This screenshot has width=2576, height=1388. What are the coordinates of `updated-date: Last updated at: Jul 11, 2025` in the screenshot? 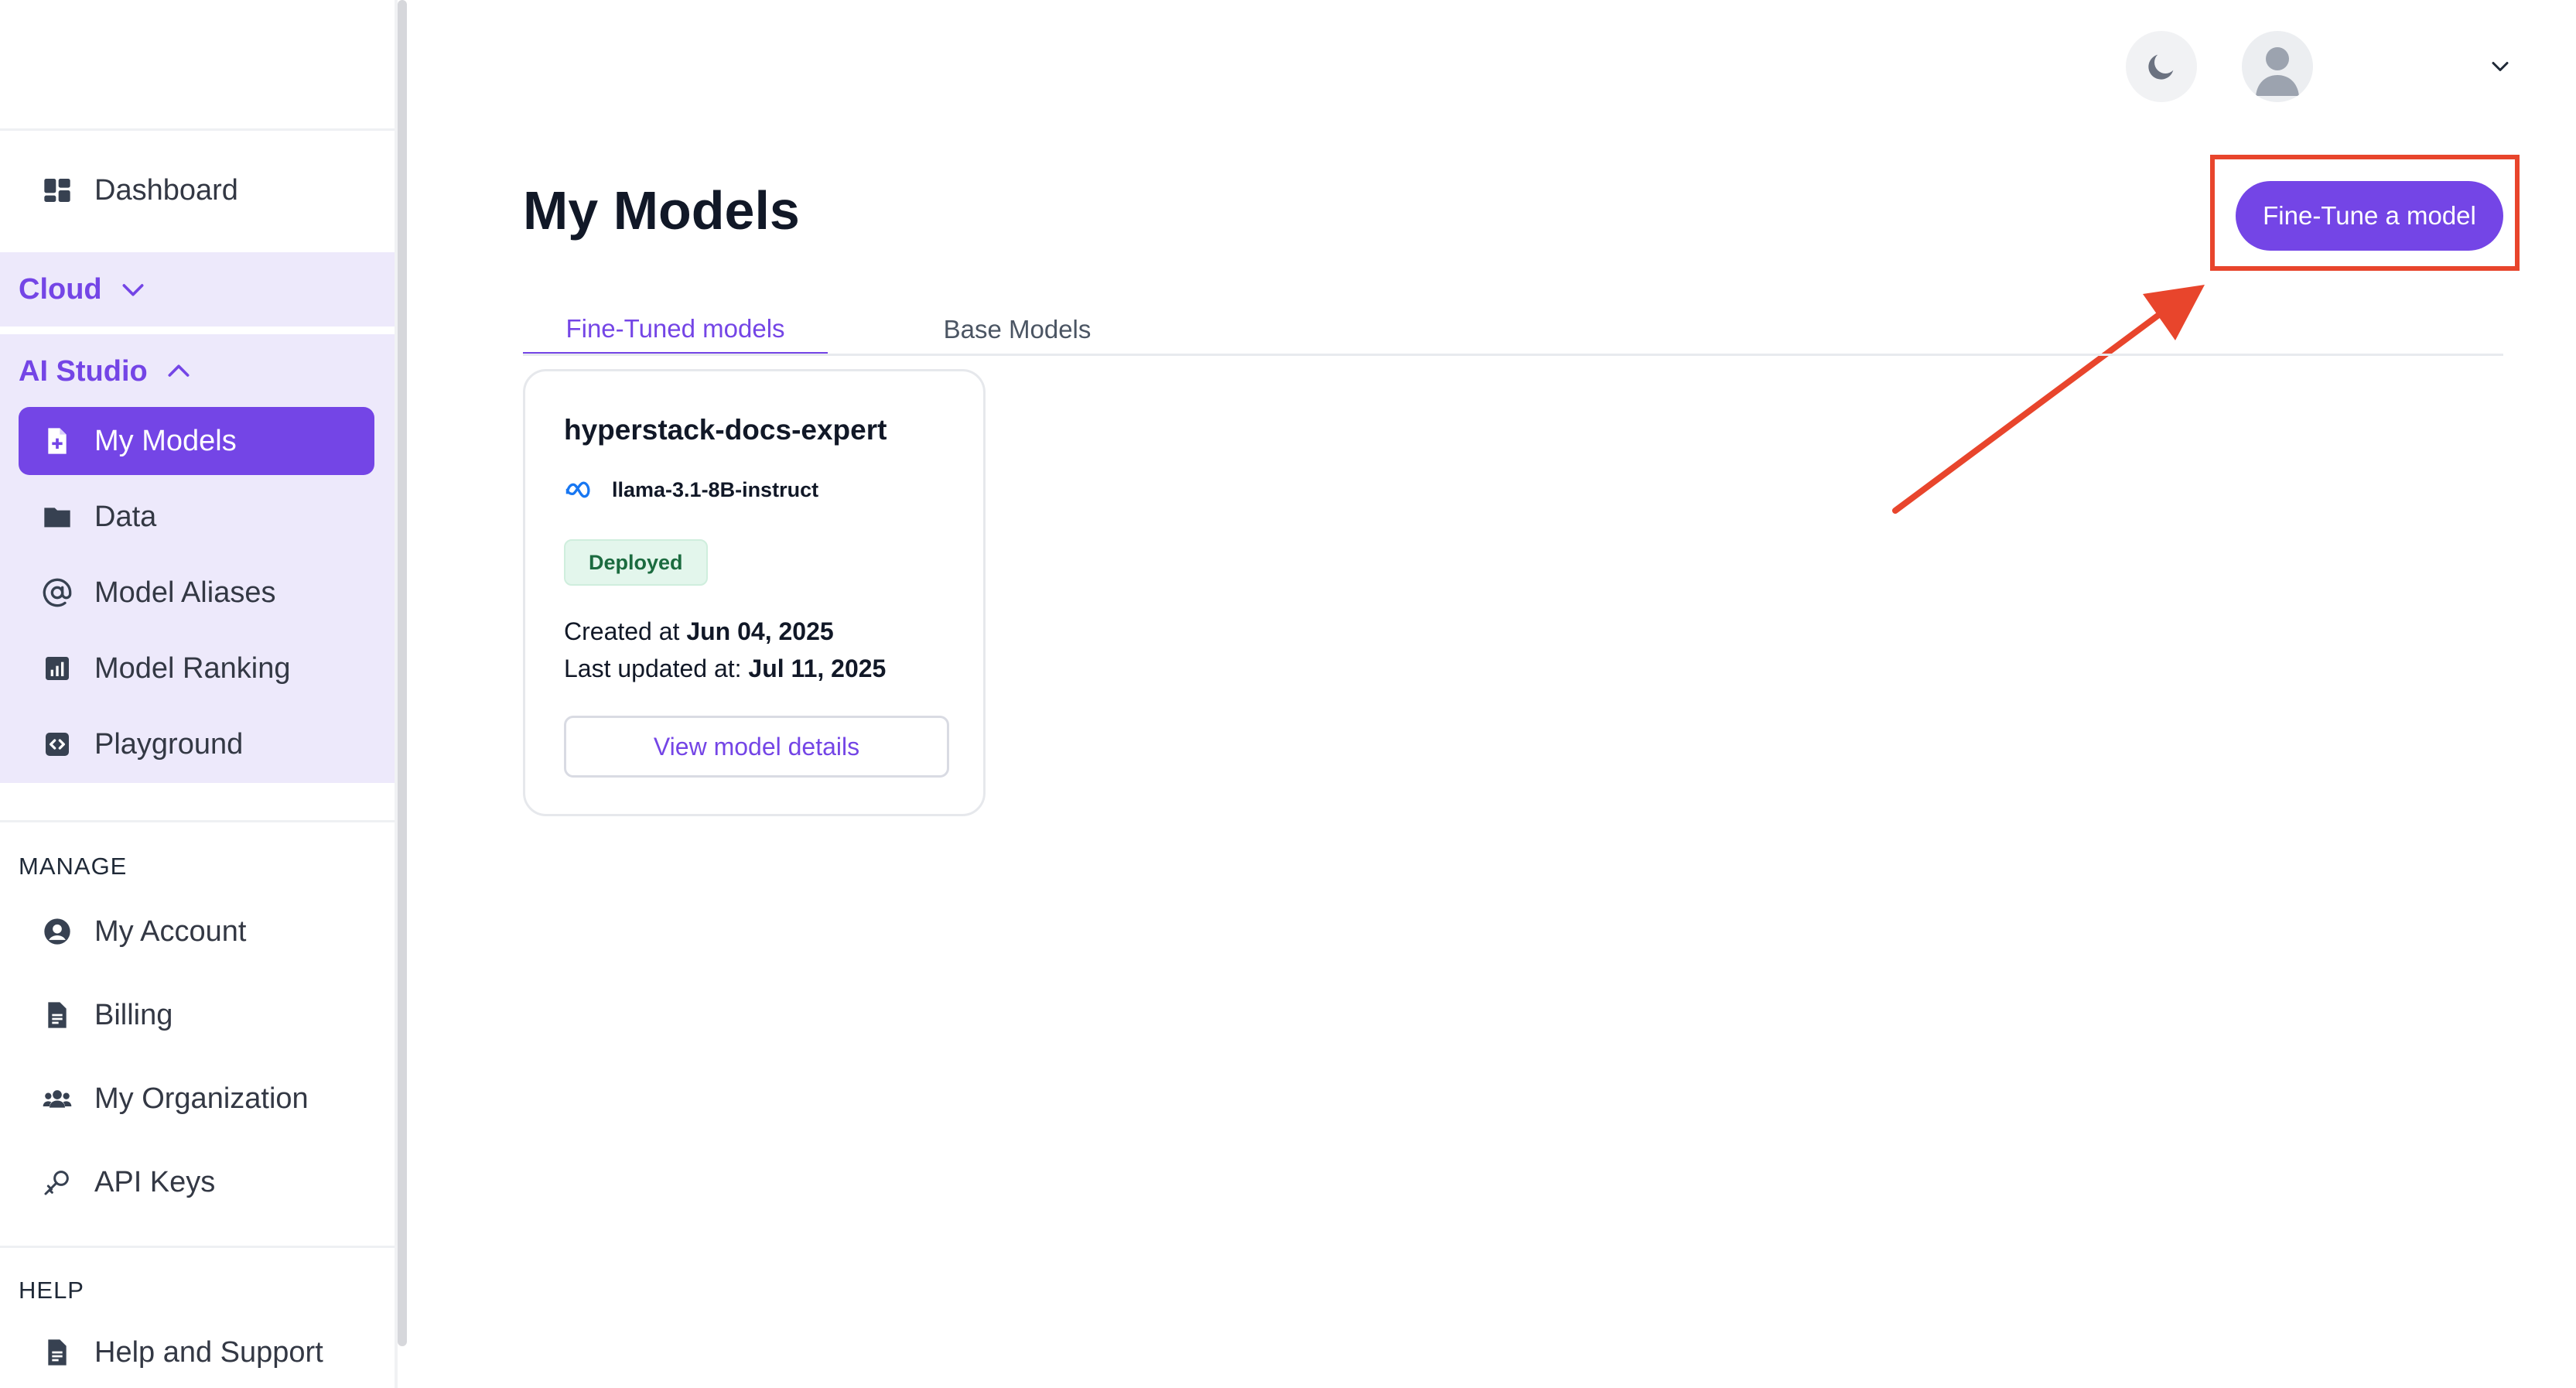 It's located at (725, 669).